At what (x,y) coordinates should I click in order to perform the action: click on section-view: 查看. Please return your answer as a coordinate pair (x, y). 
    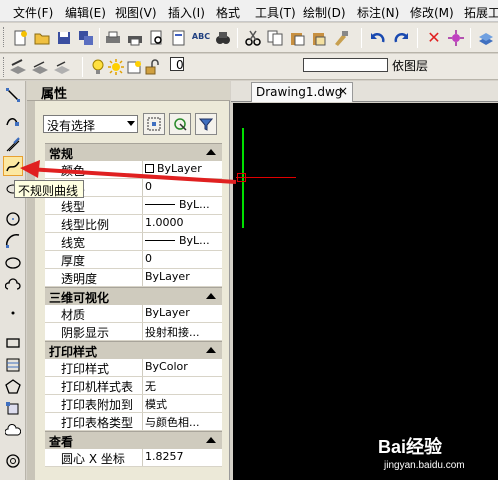
    Looking at the image, I should click on (133, 440).